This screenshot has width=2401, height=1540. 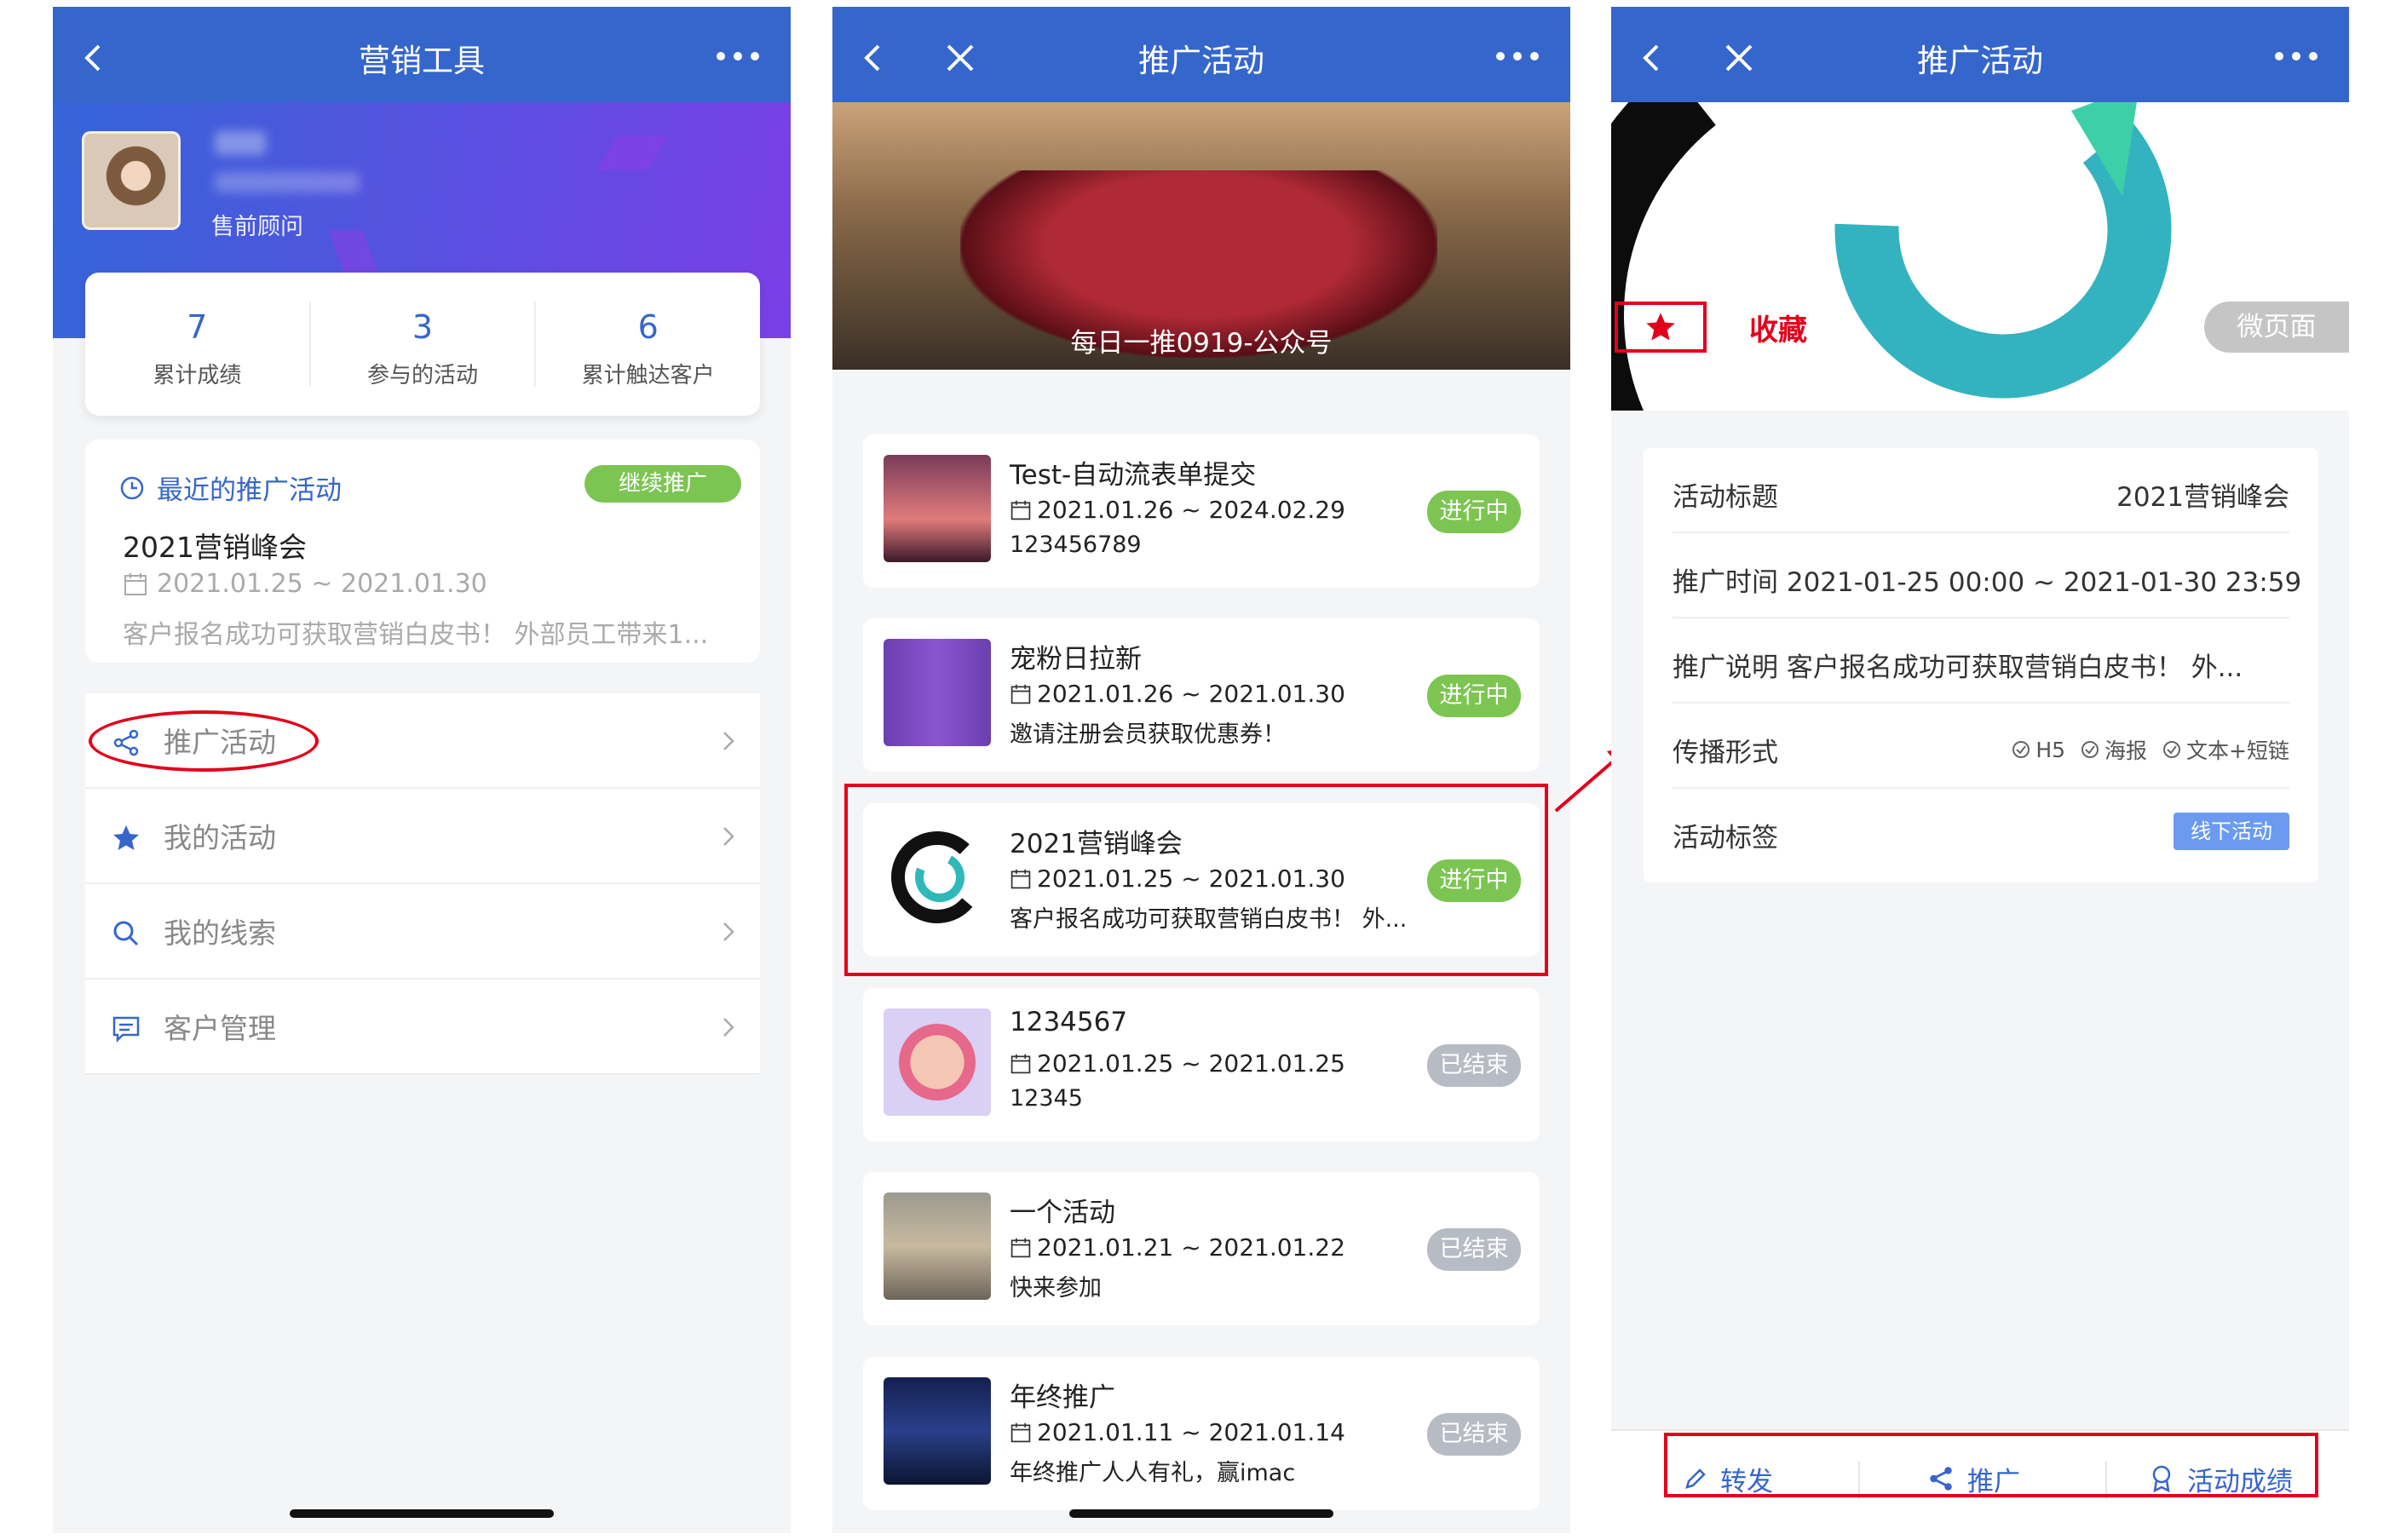 I want to click on menu-label: 客户管理, so click(x=220, y=1028).